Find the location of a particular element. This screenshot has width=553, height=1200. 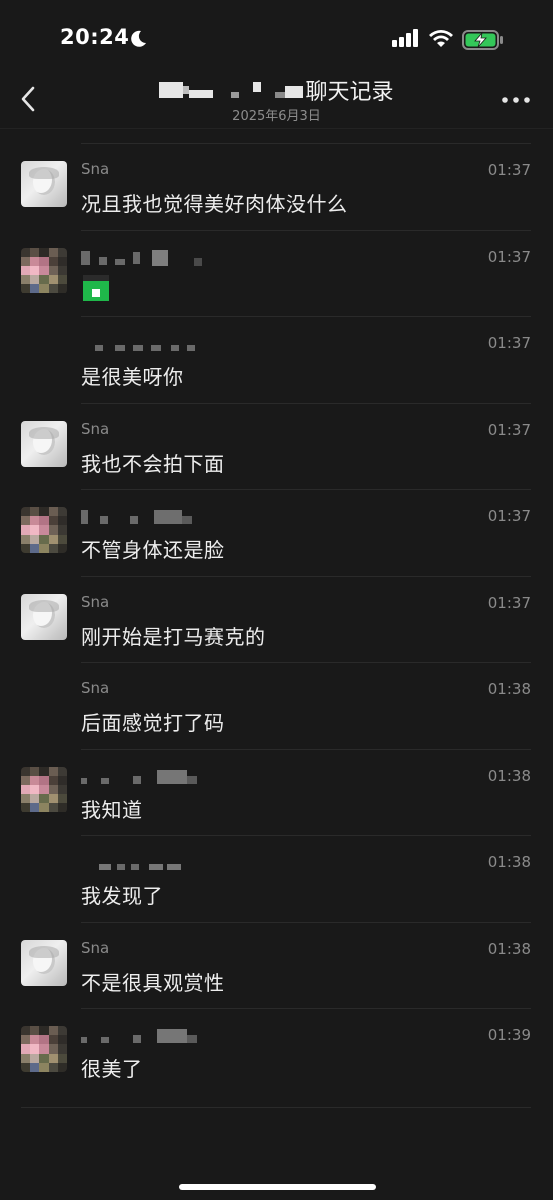

message-item: Sna 01:37 况且我也觉得美好肉体没什么 is located at coordinates (276, 183).